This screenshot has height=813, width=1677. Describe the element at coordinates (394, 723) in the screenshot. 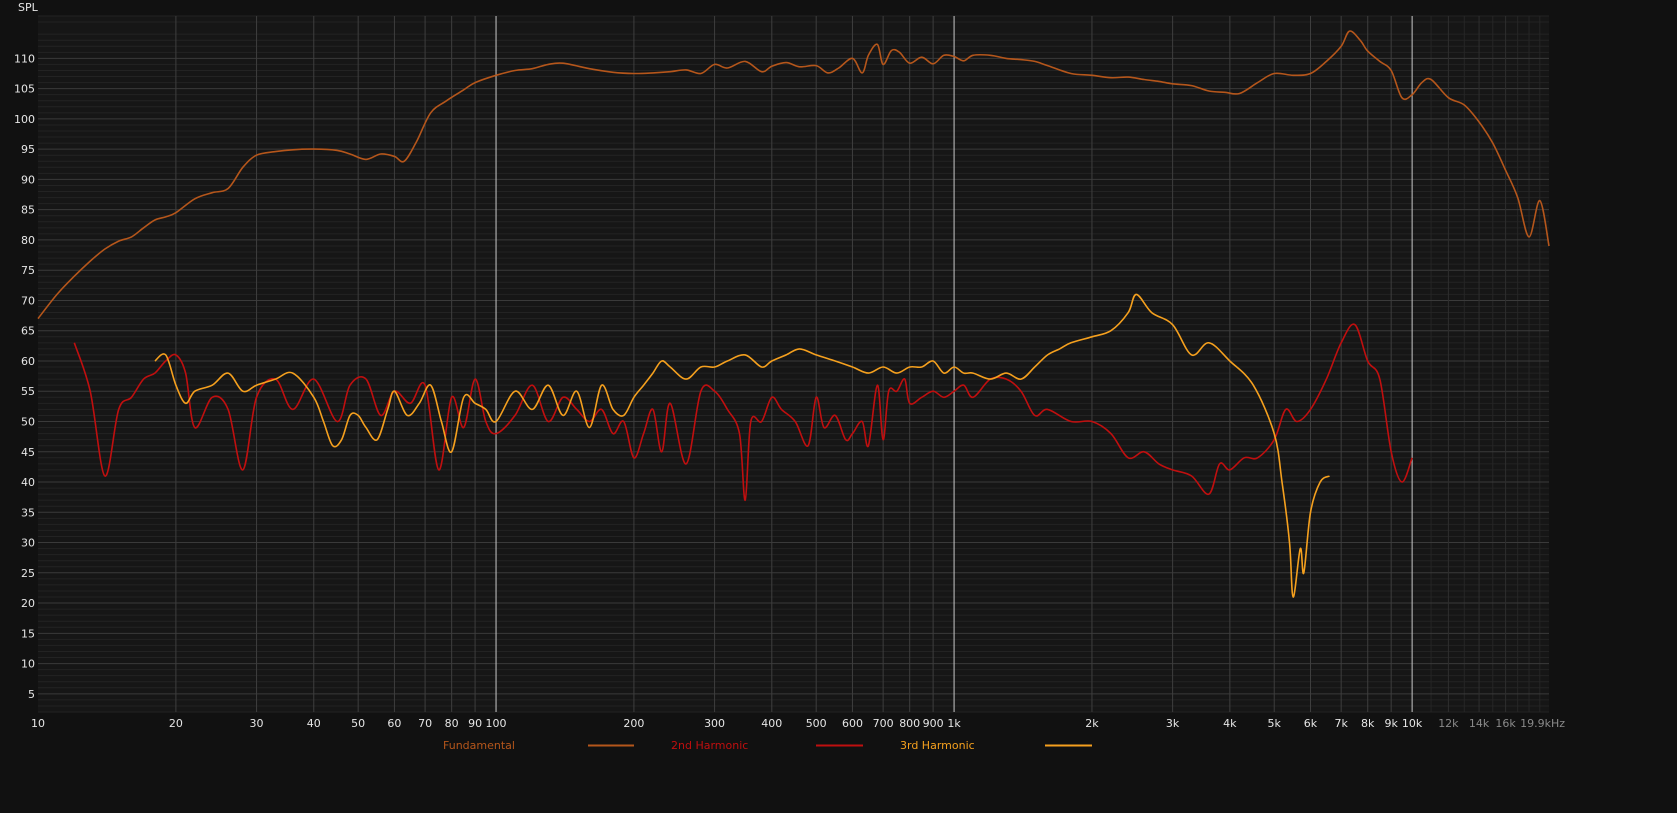

I see `x-tick-label: 60` at that location.